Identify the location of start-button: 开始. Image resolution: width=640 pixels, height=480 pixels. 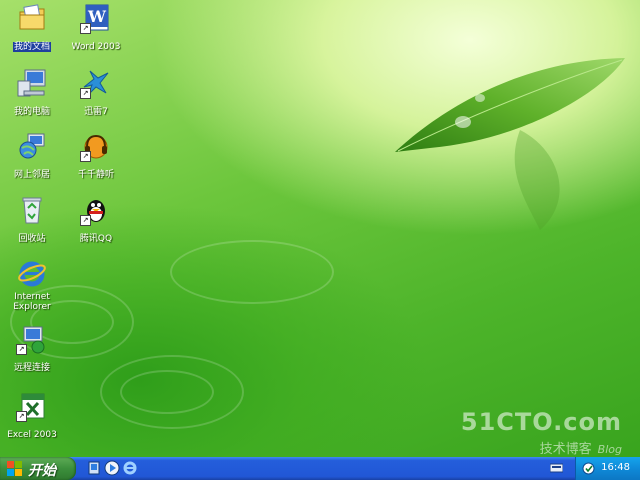
(38, 468).